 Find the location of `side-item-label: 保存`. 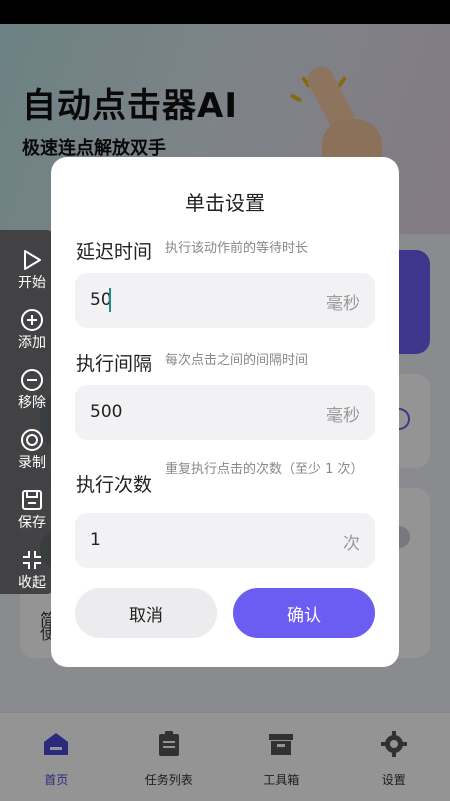

side-item-label: 保存 is located at coordinates (32, 523).